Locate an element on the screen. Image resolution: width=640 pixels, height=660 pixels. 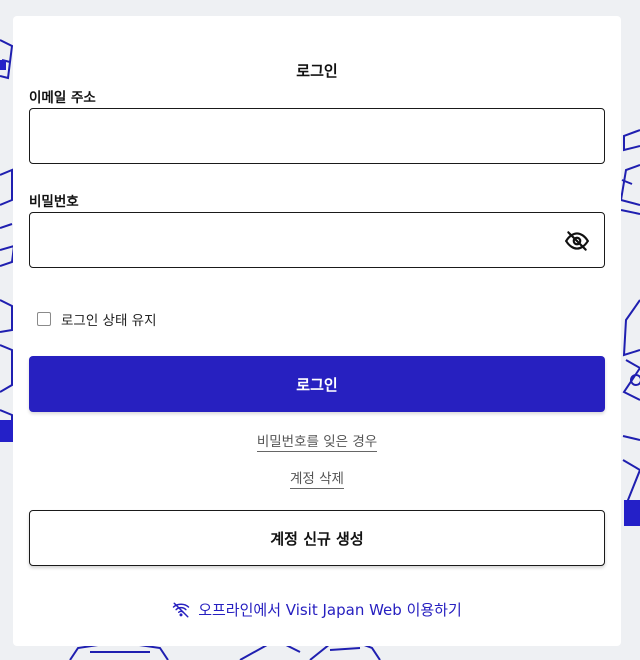
email-input is located at coordinates (317, 136).